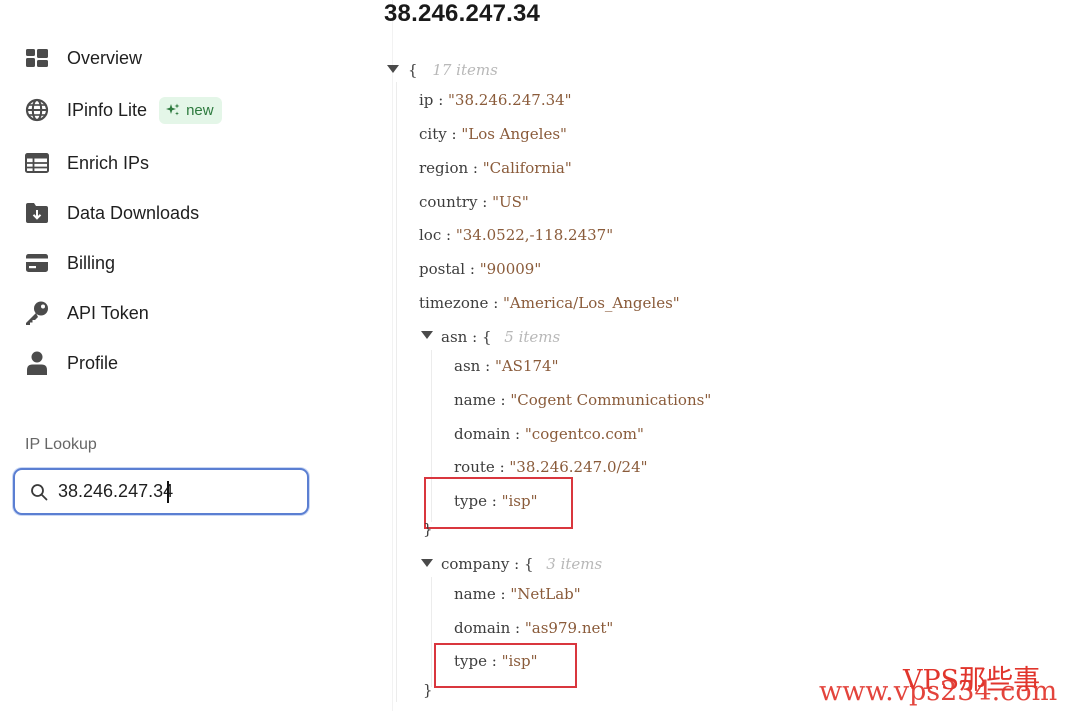 The height and width of the screenshot is (711, 1080). Describe the element at coordinates (428, 690) in the screenshot. I see `json-close-company: }` at that location.